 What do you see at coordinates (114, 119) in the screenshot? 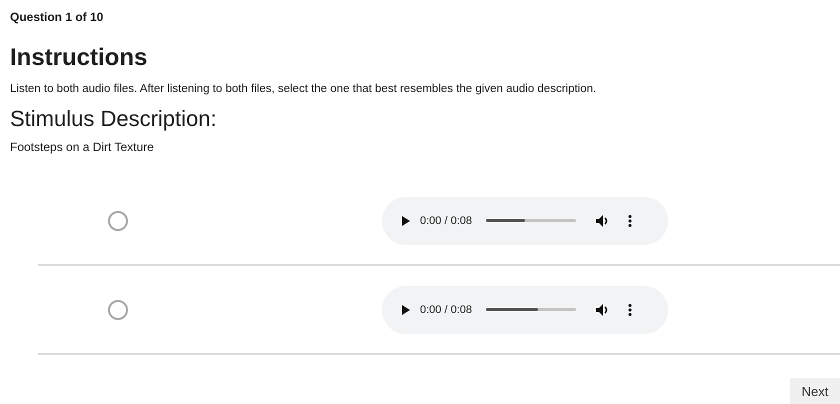
I see `stimulus-heading: Stimulus Description:` at bounding box center [114, 119].